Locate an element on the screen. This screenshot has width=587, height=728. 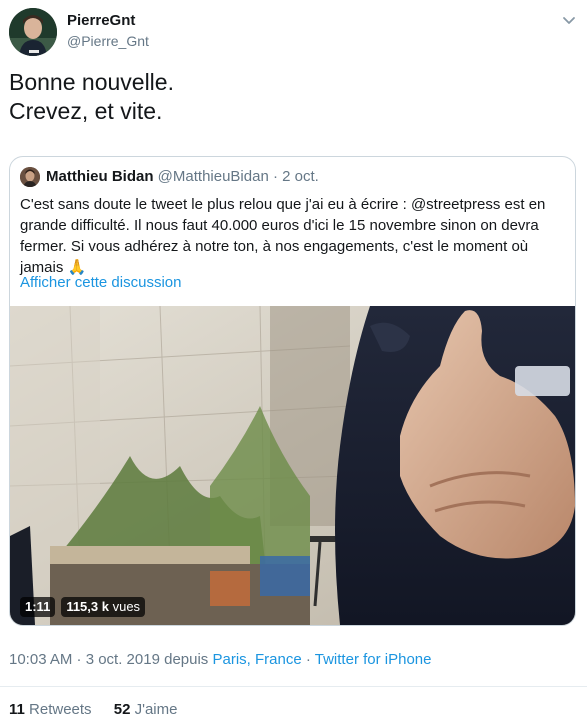
divider is located at coordinates (293, 686).